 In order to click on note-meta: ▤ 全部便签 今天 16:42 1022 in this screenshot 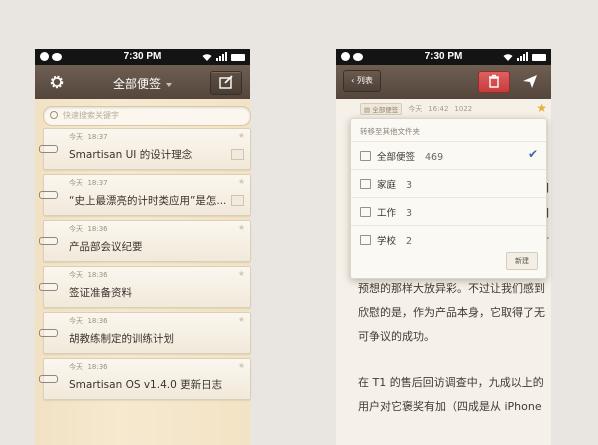, I will do `click(416, 109)`.